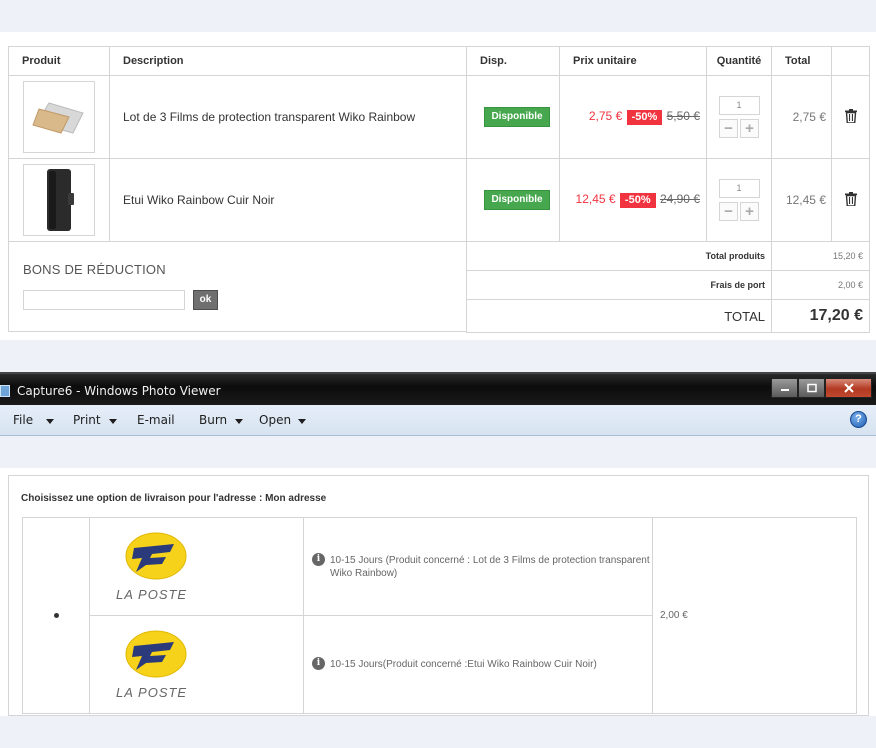 This screenshot has height=748, width=876. I want to click on screen-protector-icon, so click(58, 118).